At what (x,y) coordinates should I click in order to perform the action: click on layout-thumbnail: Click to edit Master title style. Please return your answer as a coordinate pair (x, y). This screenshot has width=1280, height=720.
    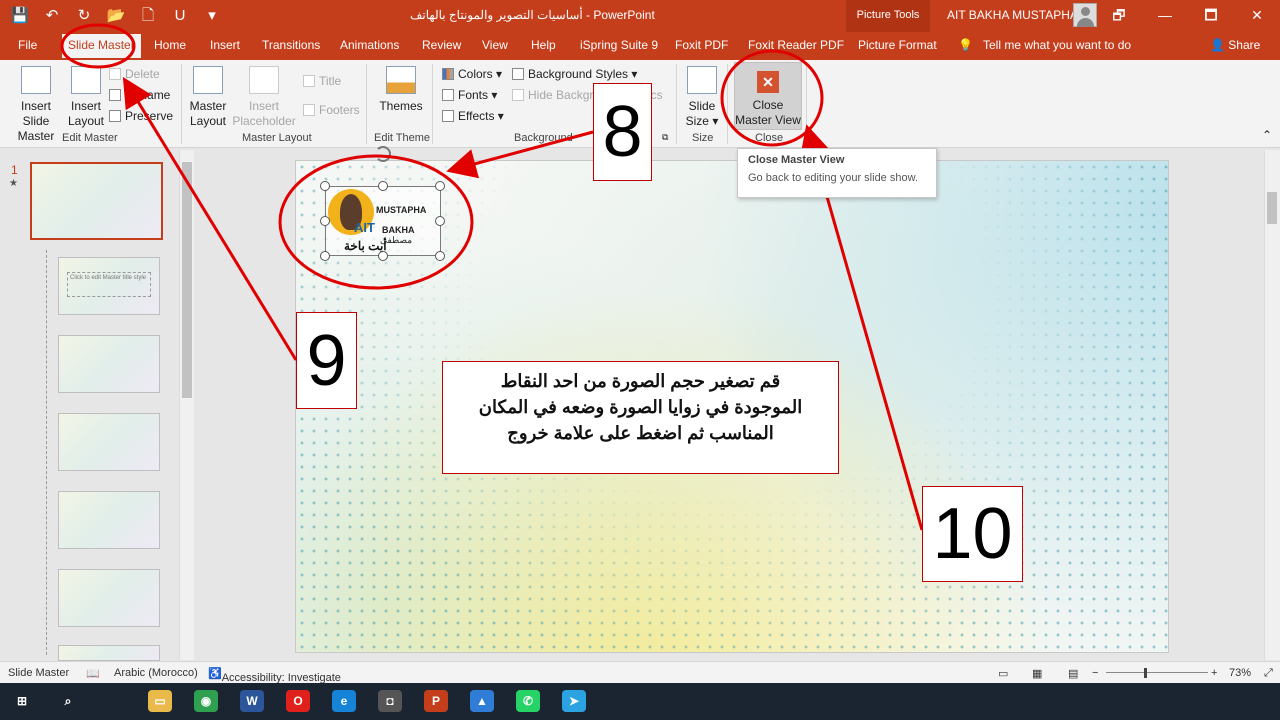
    Looking at the image, I should click on (109, 286).